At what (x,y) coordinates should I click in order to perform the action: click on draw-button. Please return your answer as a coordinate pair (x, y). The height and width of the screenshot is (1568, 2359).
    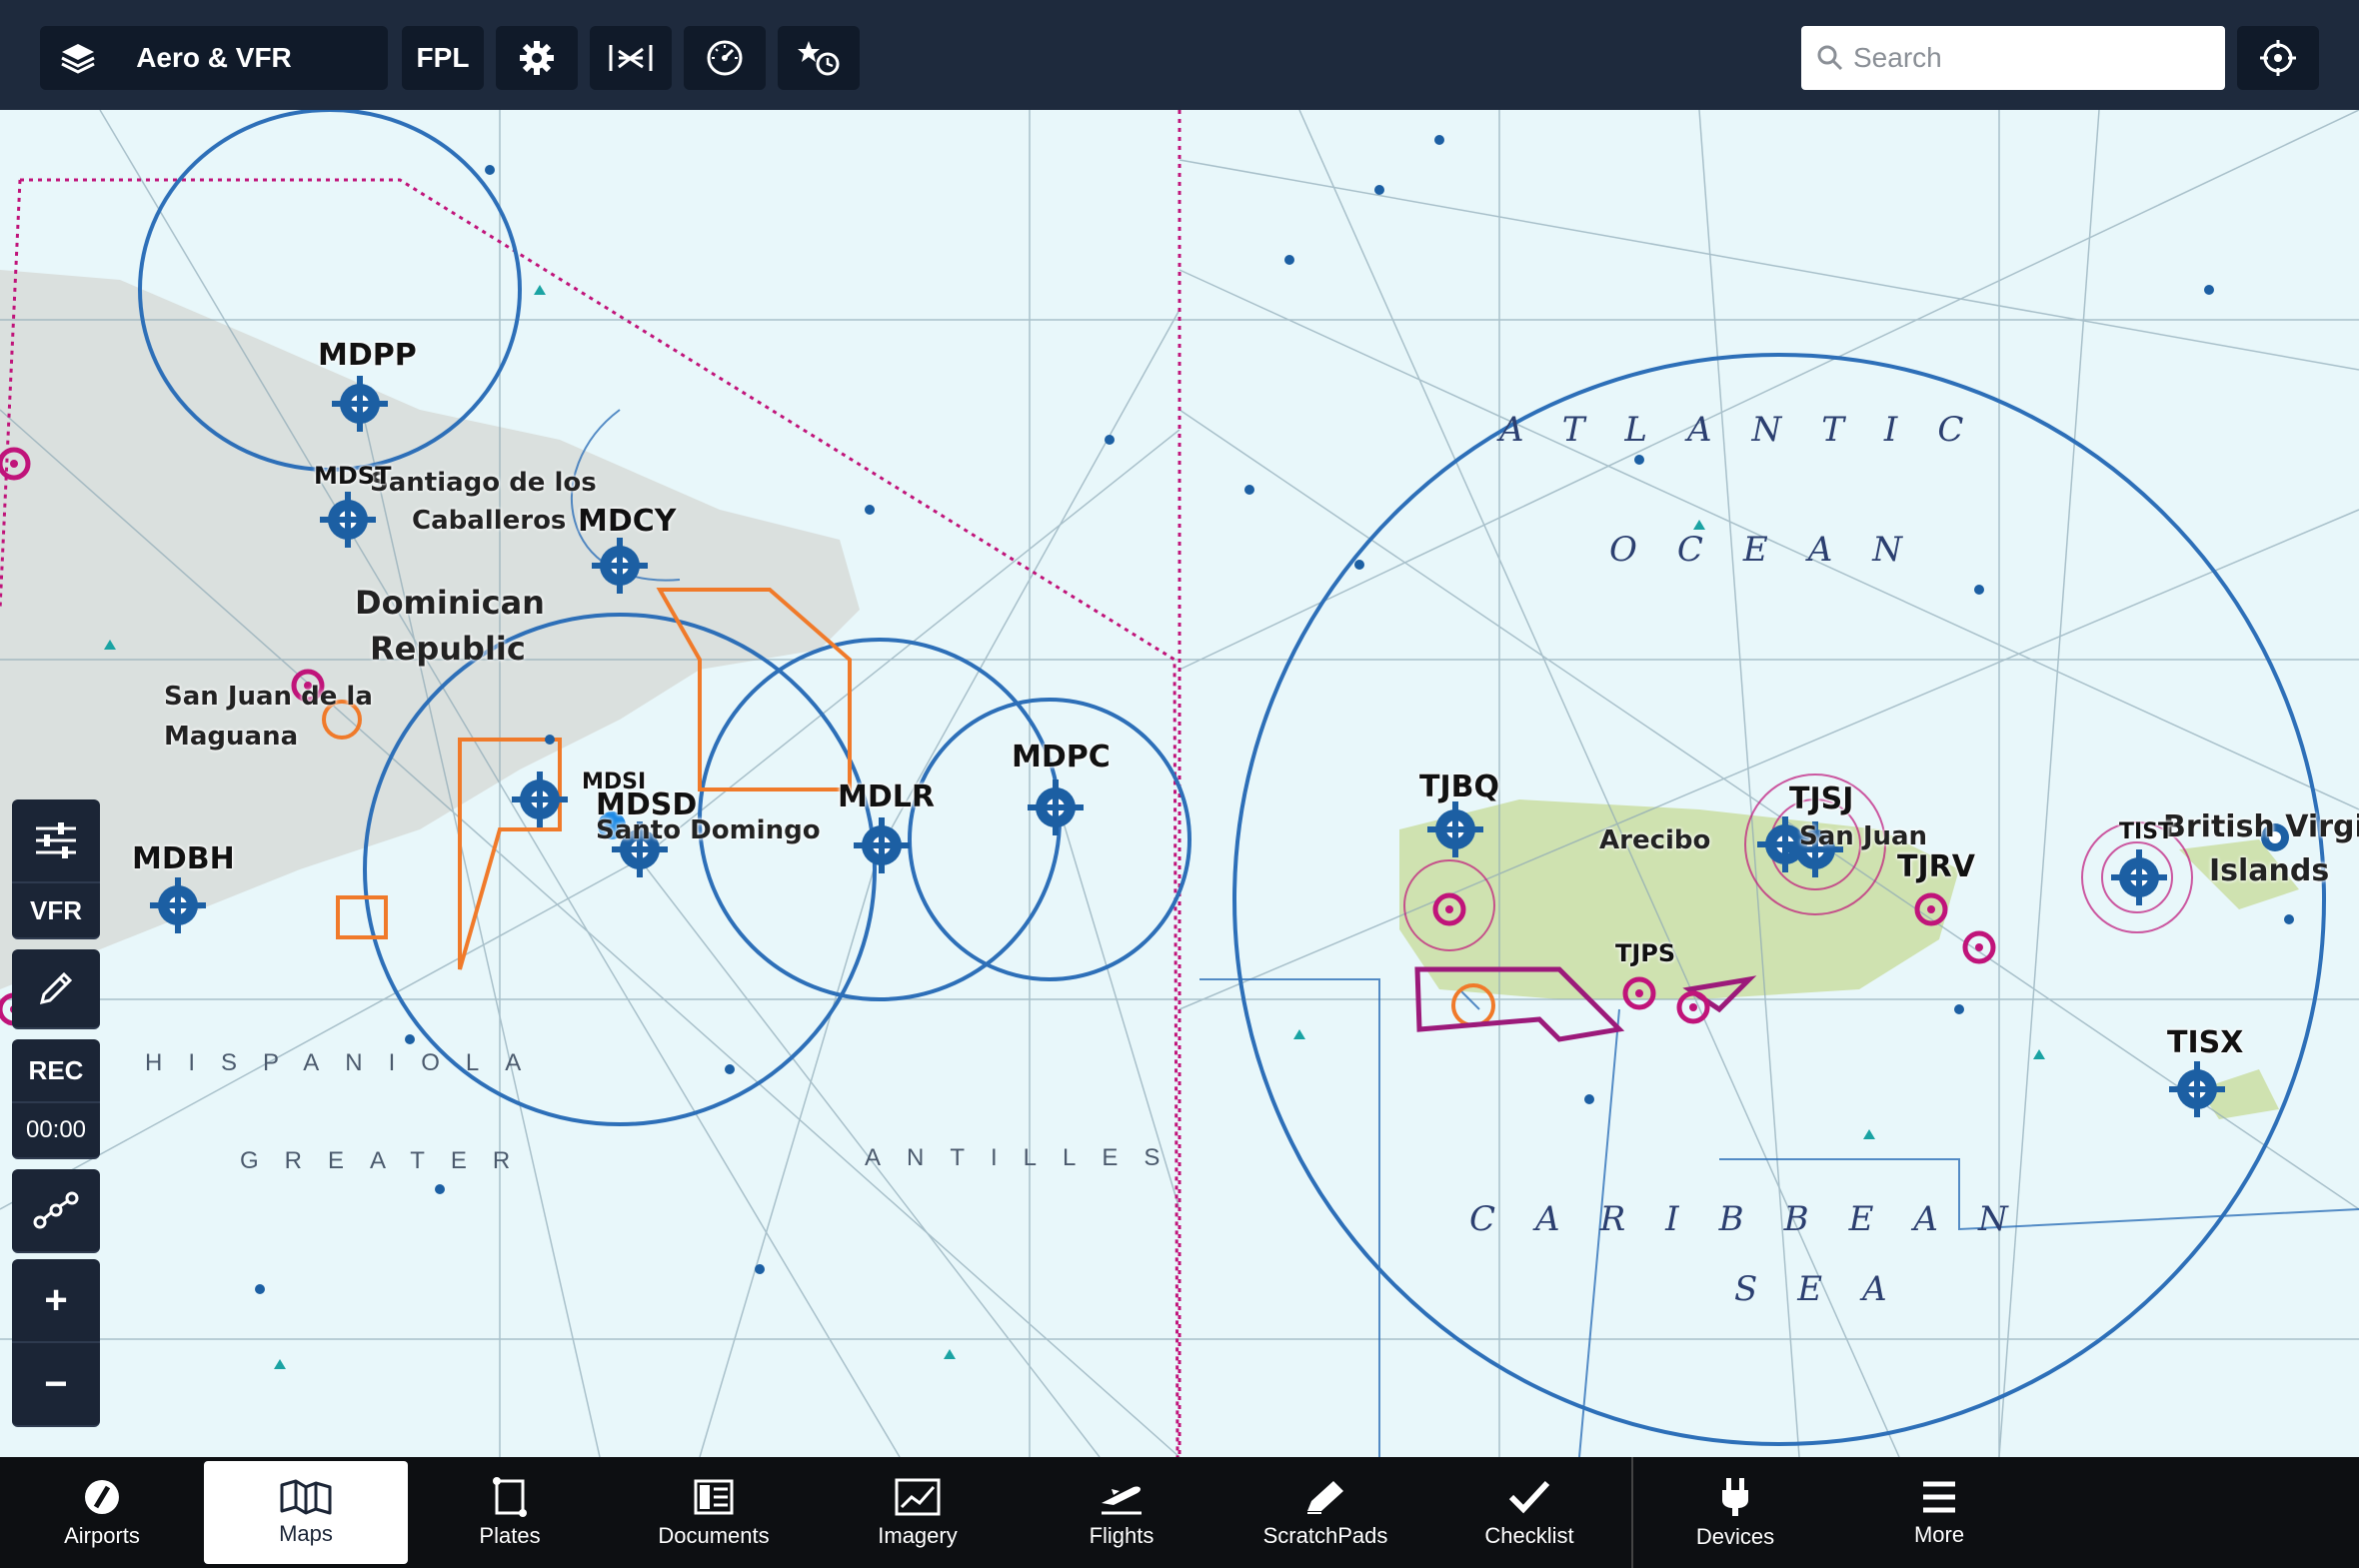
    Looking at the image, I should click on (56, 989).